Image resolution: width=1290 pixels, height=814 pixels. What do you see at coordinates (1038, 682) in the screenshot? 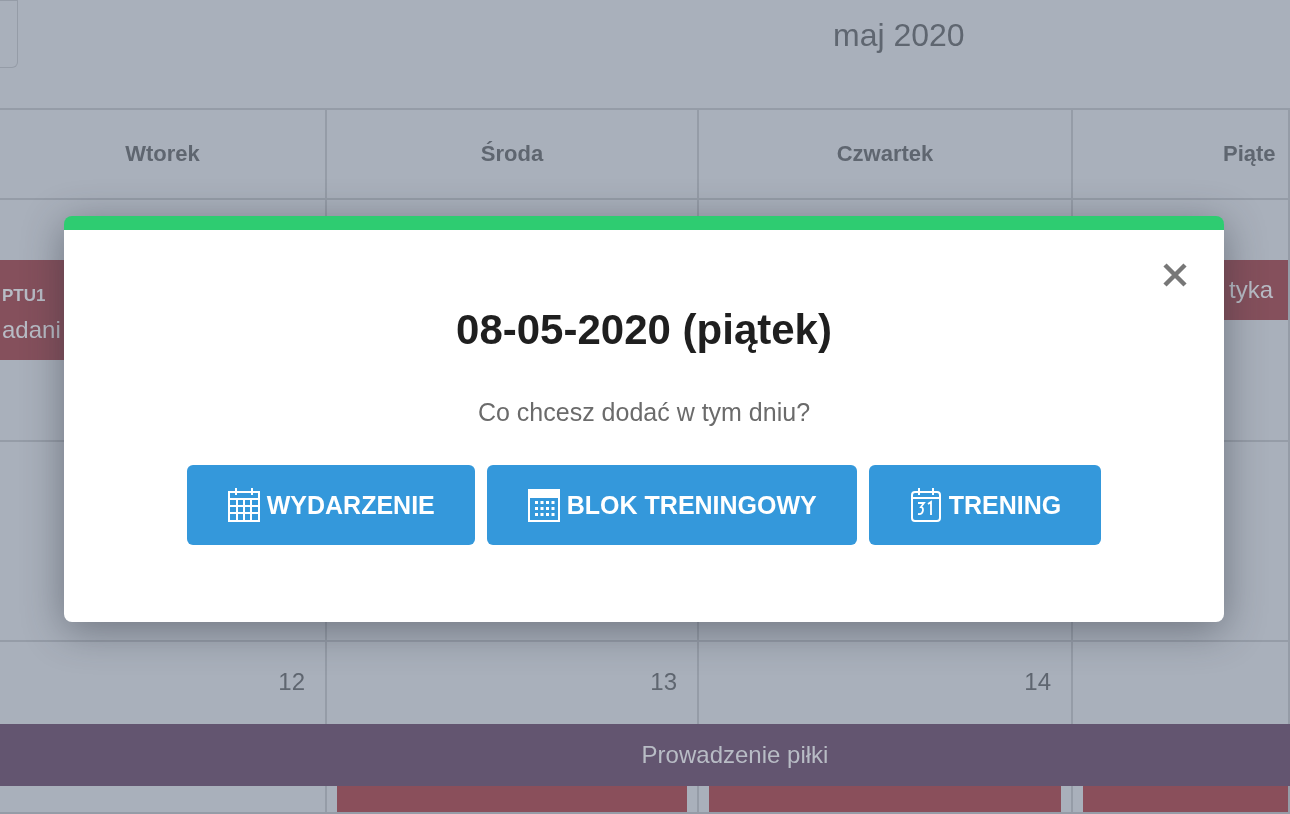
I see `day-number: 14` at bounding box center [1038, 682].